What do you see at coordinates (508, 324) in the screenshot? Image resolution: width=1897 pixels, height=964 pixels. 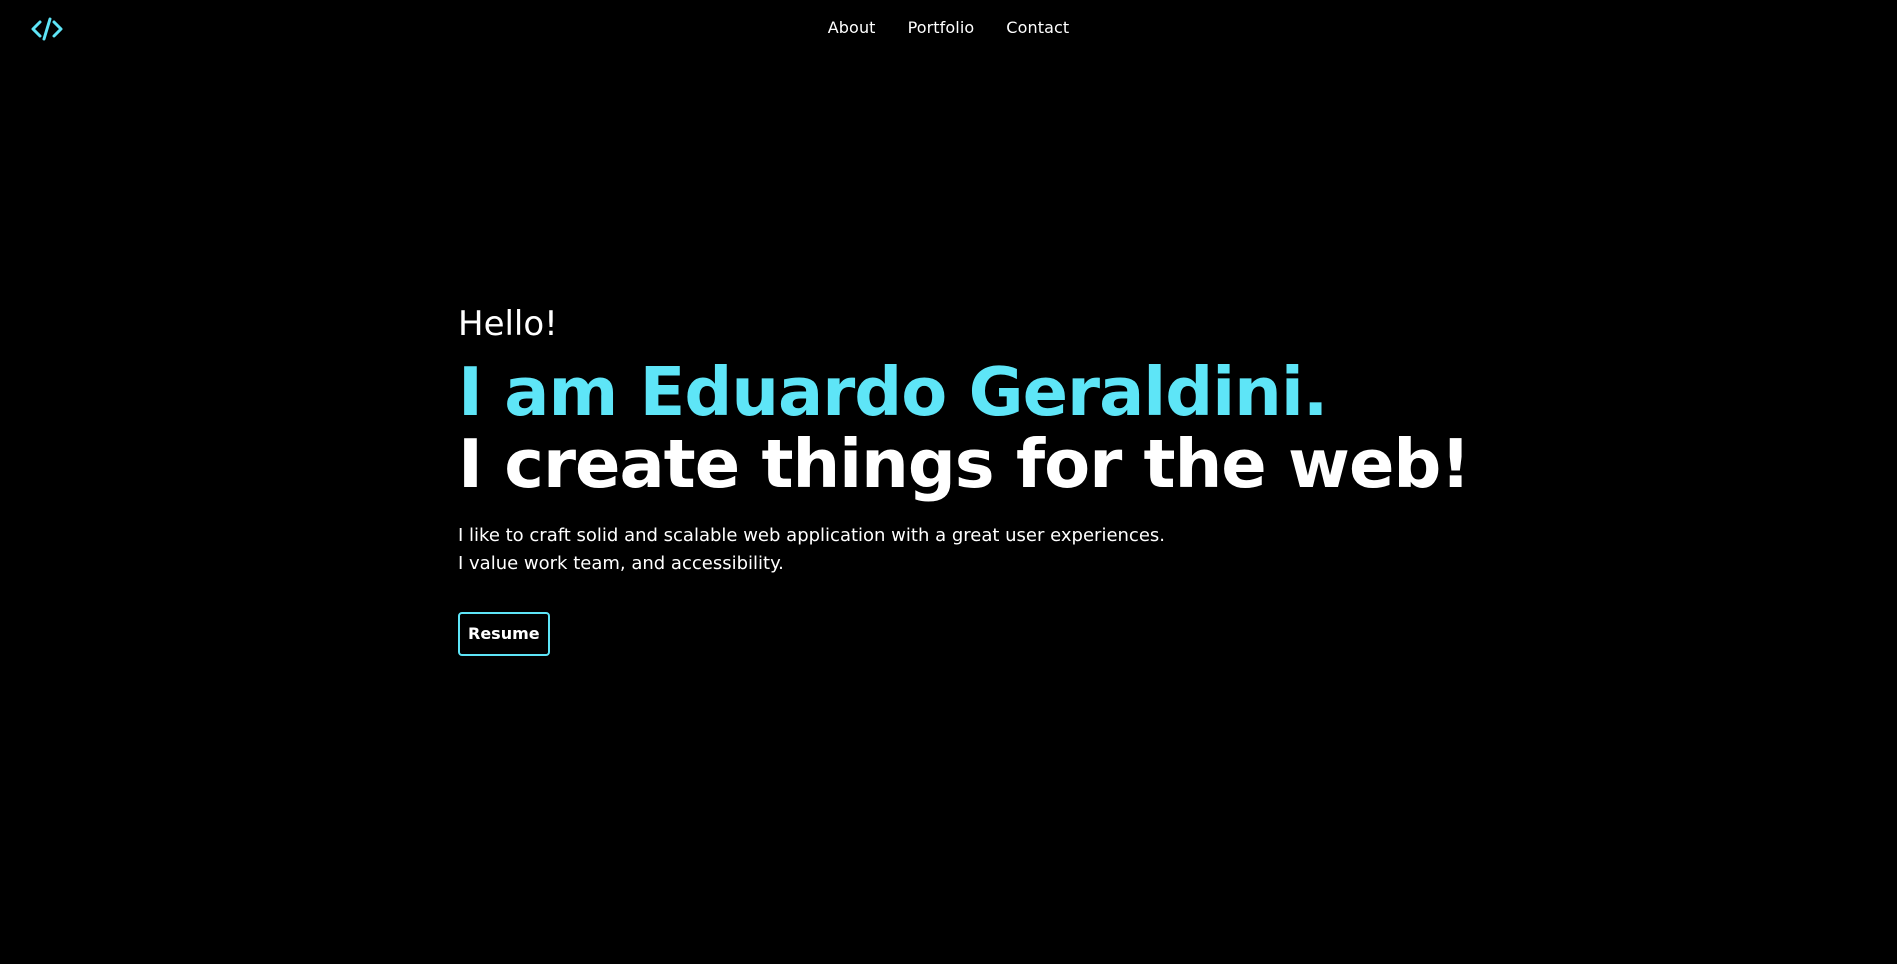 I see `hero-greeting: Hello!` at bounding box center [508, 324].